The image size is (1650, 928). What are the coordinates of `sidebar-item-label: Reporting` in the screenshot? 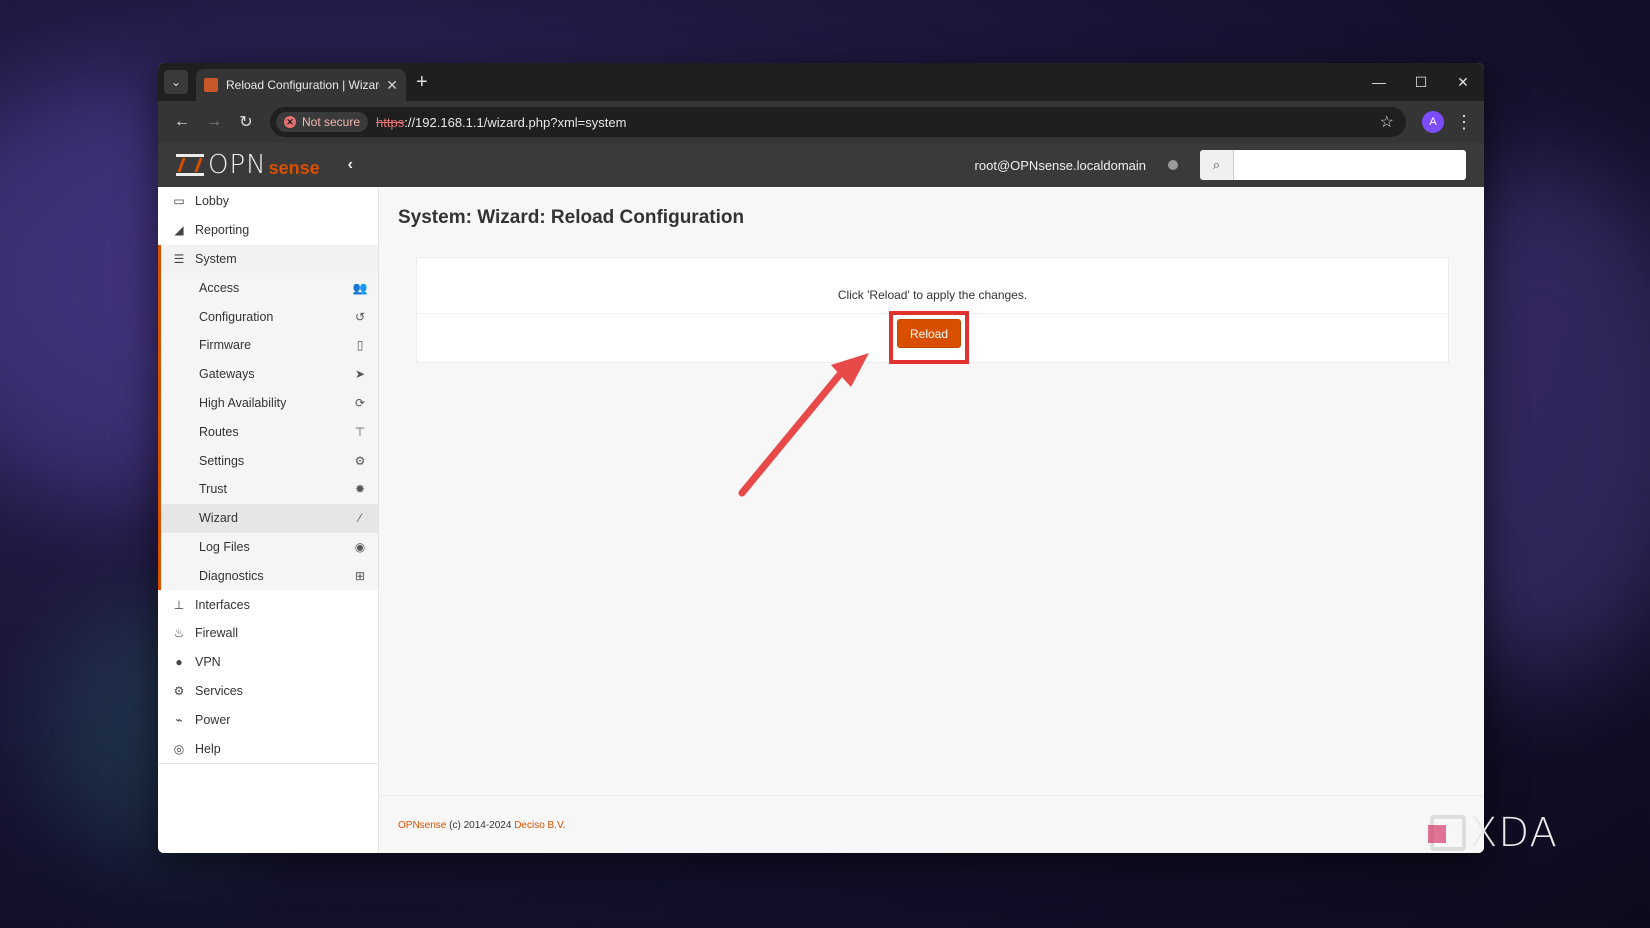 It's located at (222, 230).